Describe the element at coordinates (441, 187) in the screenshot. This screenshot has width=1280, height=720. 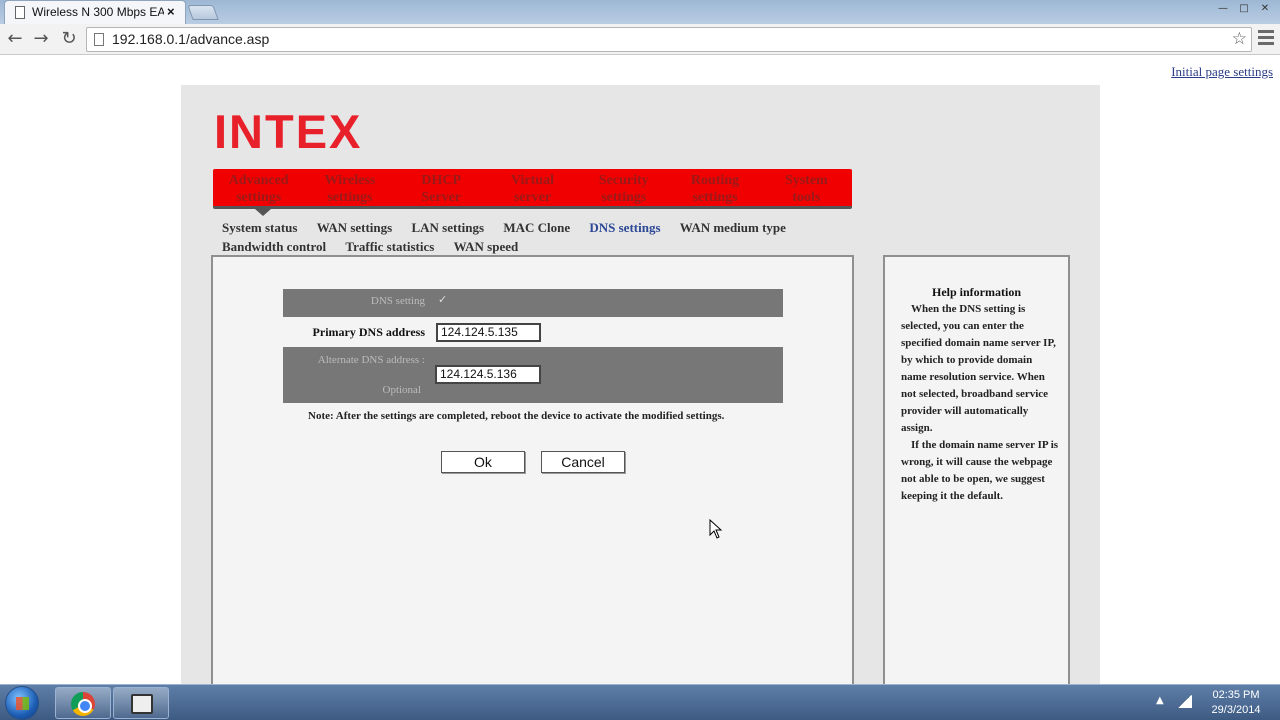
I see `menu-dhcp-server: DHCP Server` at that location.